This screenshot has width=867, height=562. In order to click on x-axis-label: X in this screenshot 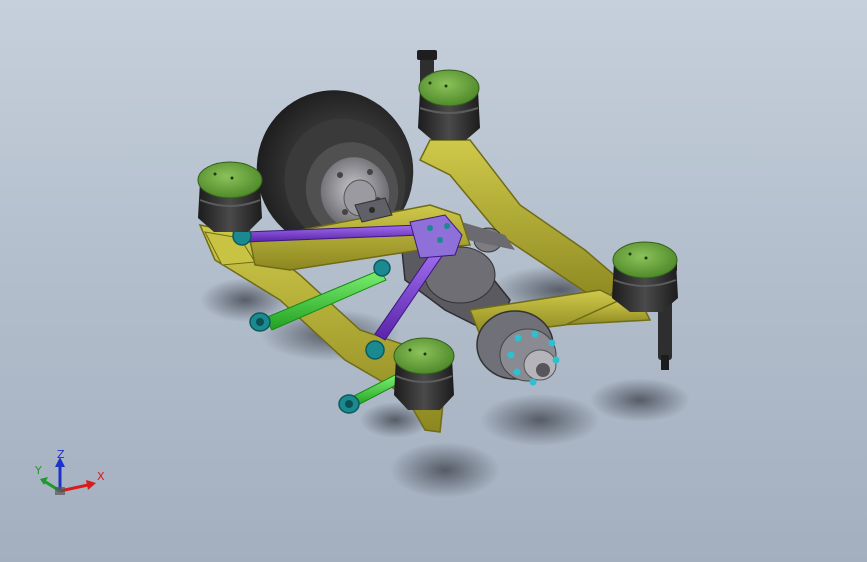, I will do `click(101, 476)`.